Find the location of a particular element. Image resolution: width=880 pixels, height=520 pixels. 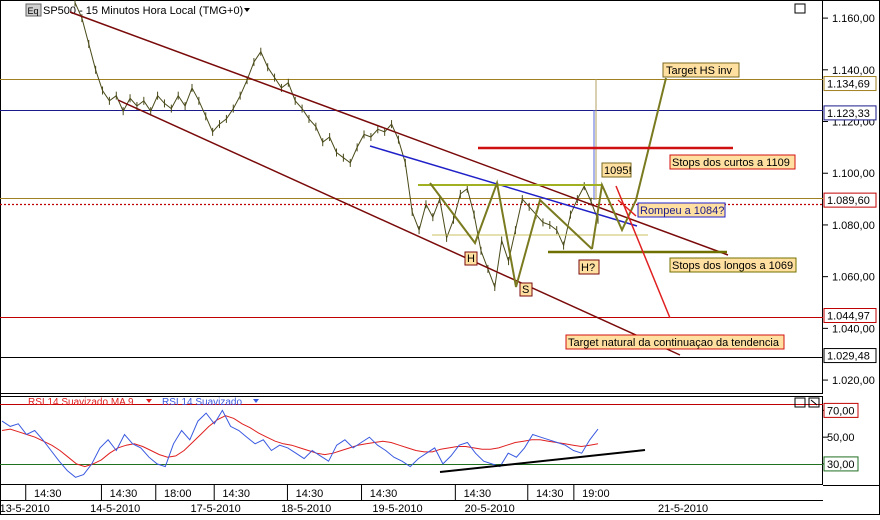

time-label: 18:00 is located at coordinates (178, 494).